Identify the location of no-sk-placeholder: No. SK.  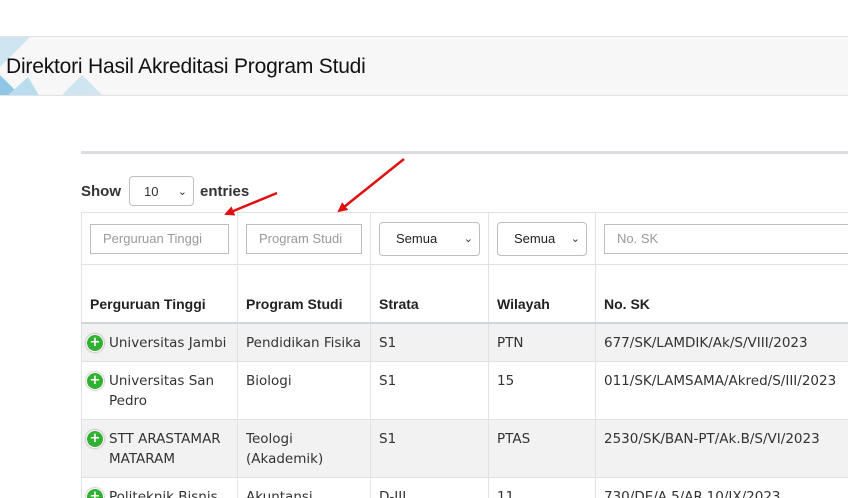
(638, 238).